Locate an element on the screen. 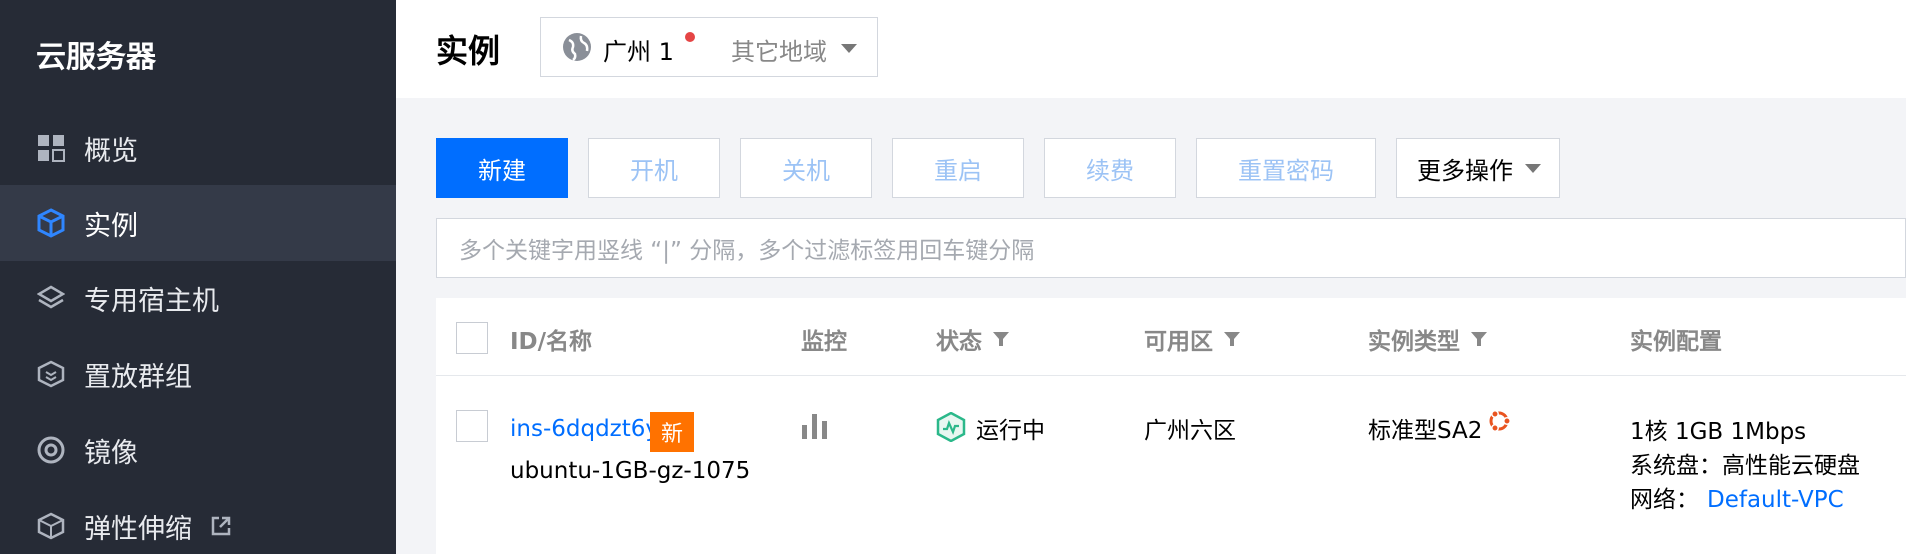  search-input: 多个关键字用竖线 “|” 分隔，多个过滤标签用回车键分隔 is located at coordinates (1171, 248).